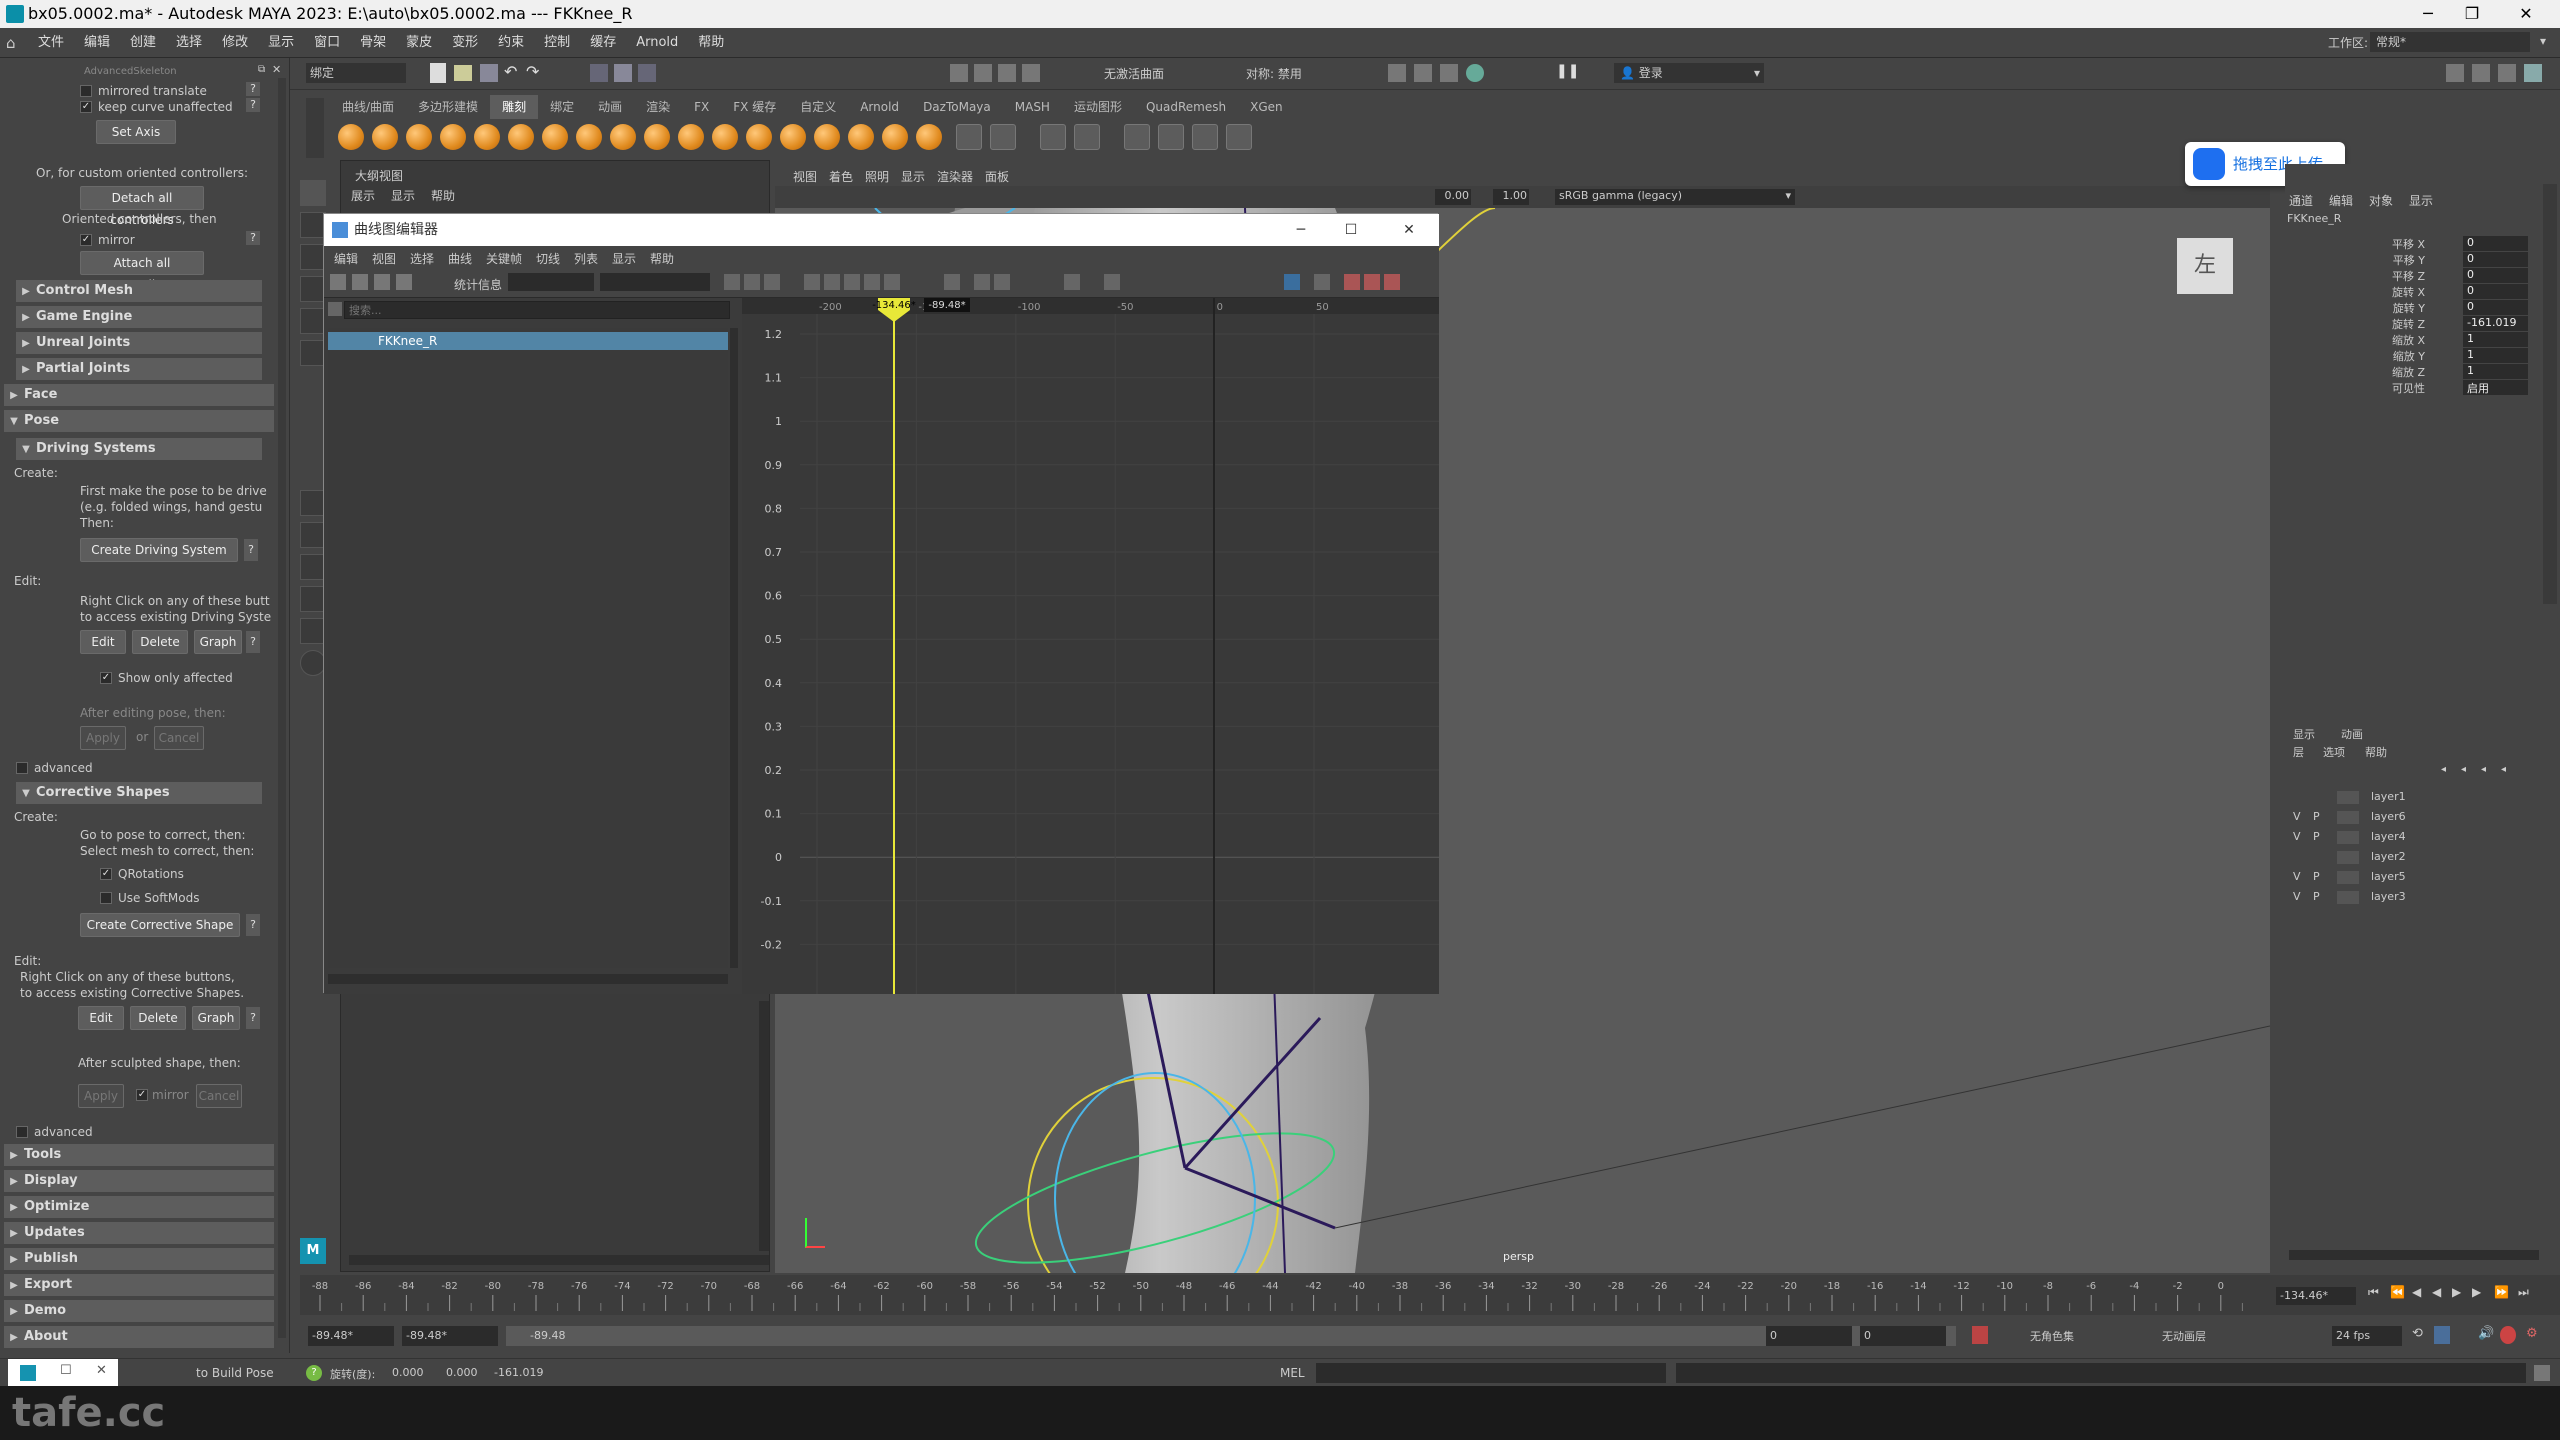  What do you see at coordinates (97, 43) in the screenshot?
I see `menu-edit: 编辑` at bounding box center [97, 43].